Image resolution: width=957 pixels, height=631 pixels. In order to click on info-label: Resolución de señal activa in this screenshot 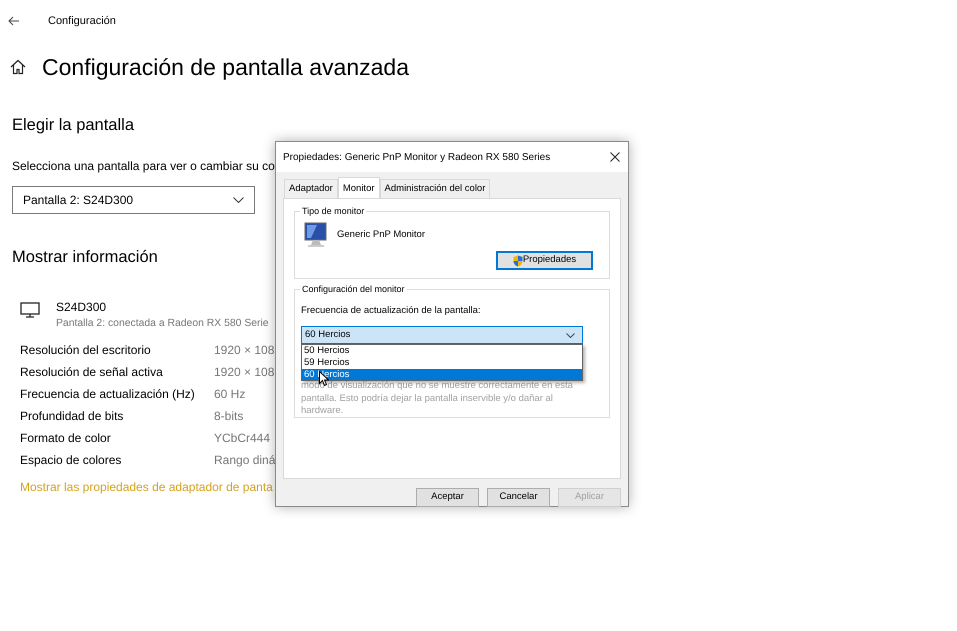, I will do `click(92, 373)`.